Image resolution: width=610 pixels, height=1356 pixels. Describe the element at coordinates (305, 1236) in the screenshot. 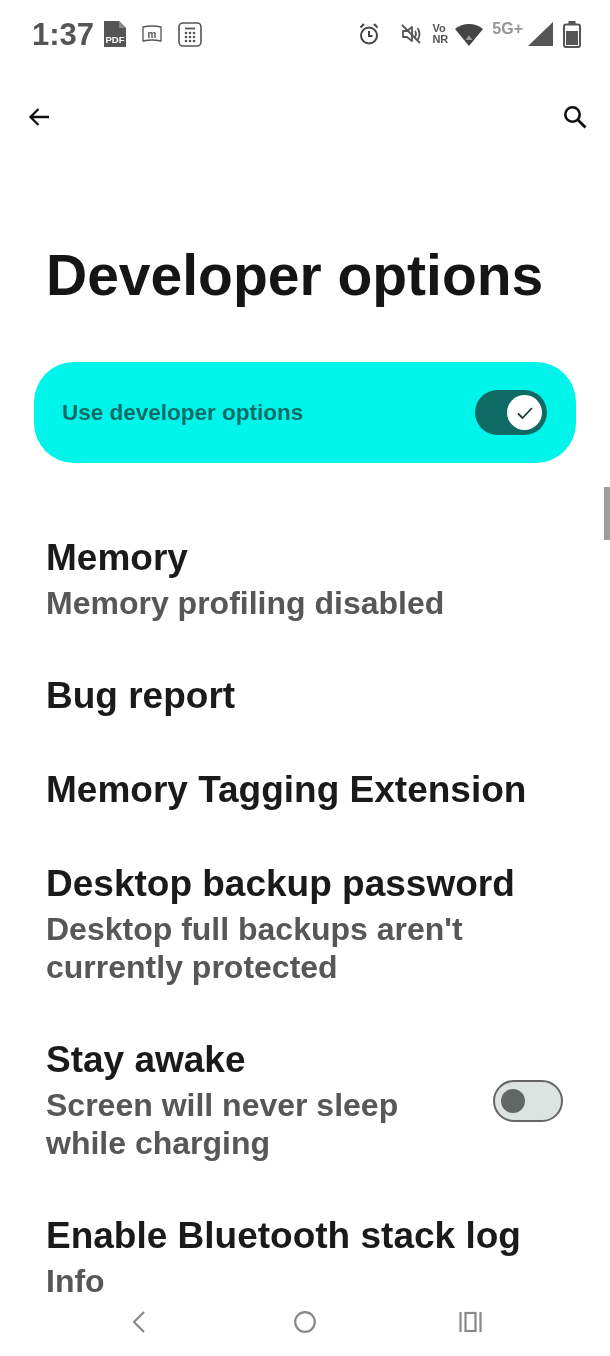

I see `setting-title: Enable Bluetooth stack log` at that location.